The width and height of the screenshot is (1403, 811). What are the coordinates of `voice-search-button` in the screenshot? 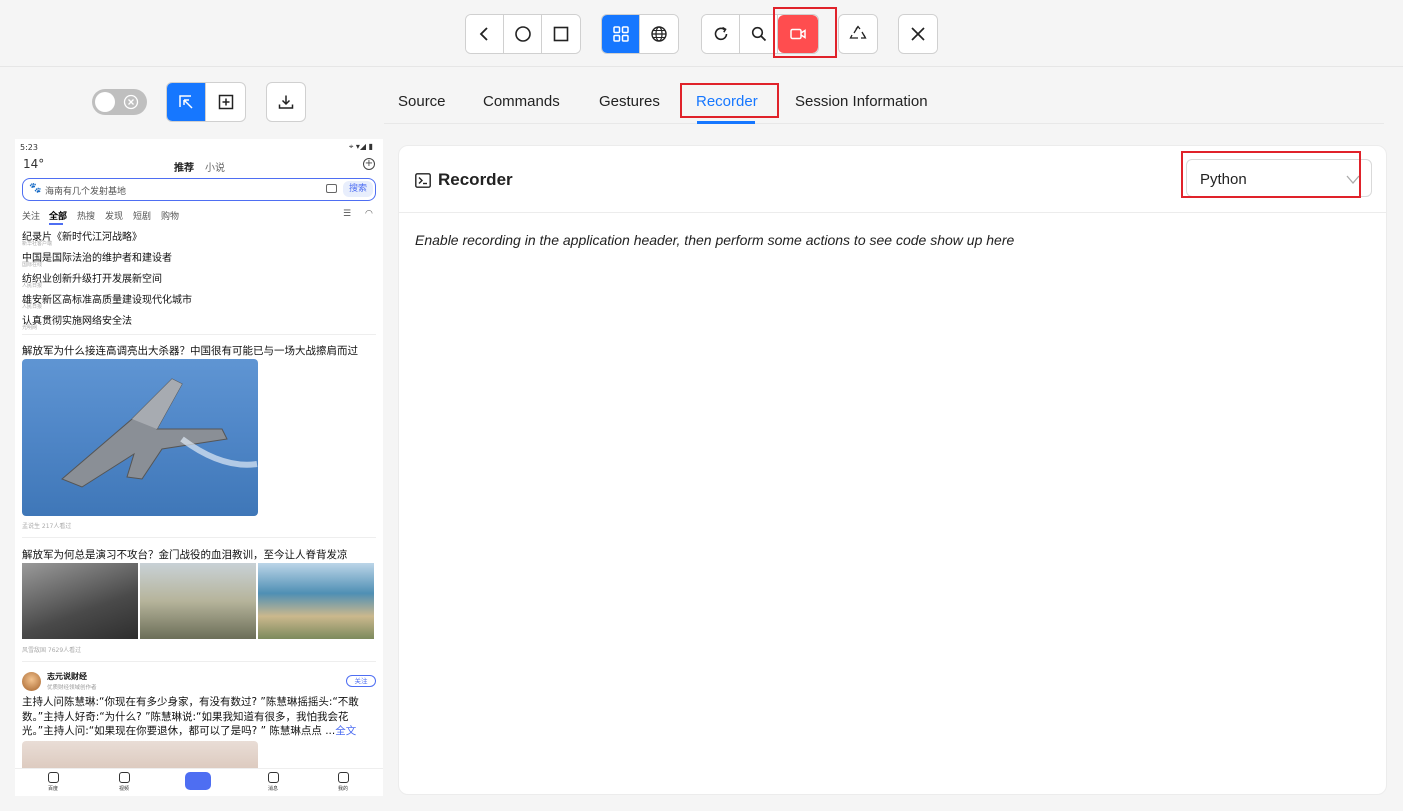 It's located at (198, 781).